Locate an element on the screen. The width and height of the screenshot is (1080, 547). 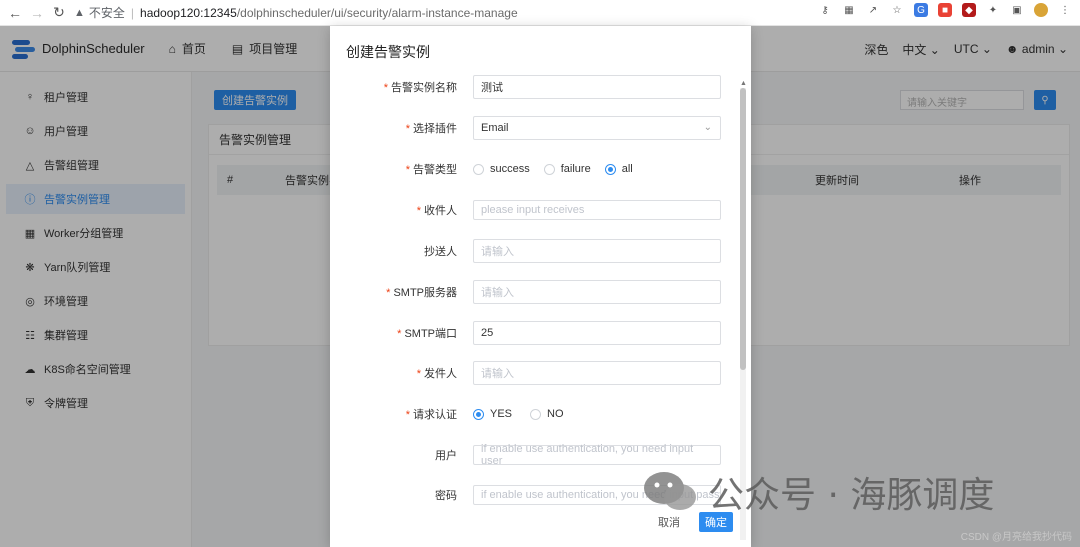
more-menu-icon: ⋮ is located at coordinates (1065, 10).